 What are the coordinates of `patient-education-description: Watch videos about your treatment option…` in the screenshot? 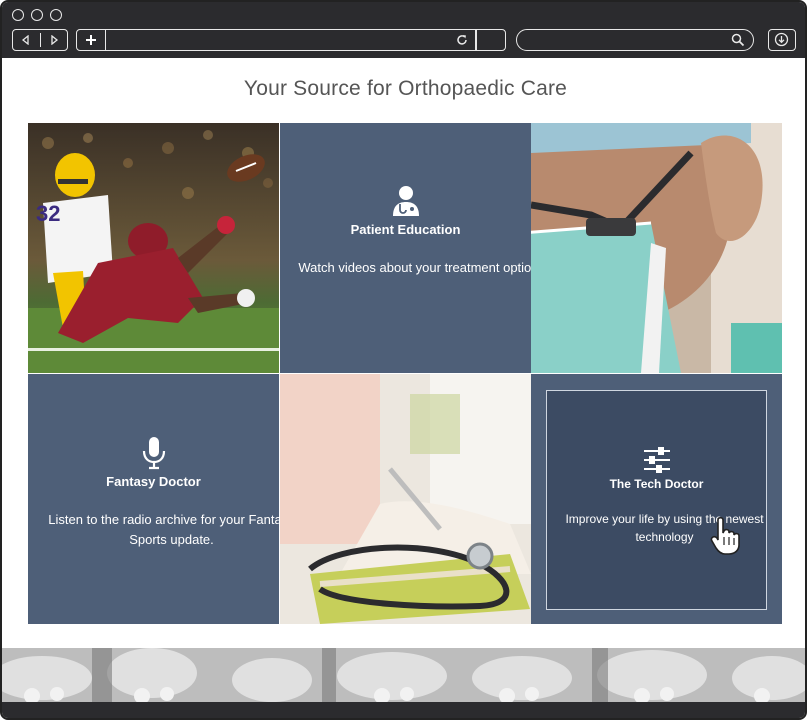 It's located at (414, 267).